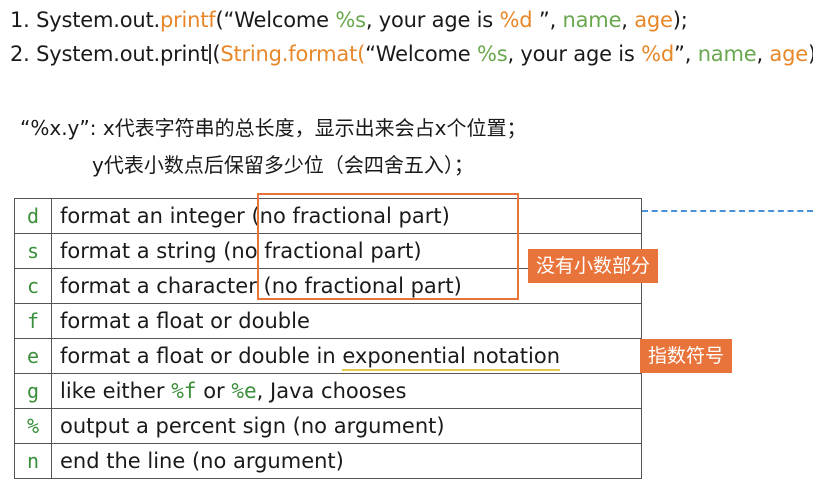 The width and height of the screenshot is (813, 494). I want to click on line2-comma: ,, so click(763, 54).